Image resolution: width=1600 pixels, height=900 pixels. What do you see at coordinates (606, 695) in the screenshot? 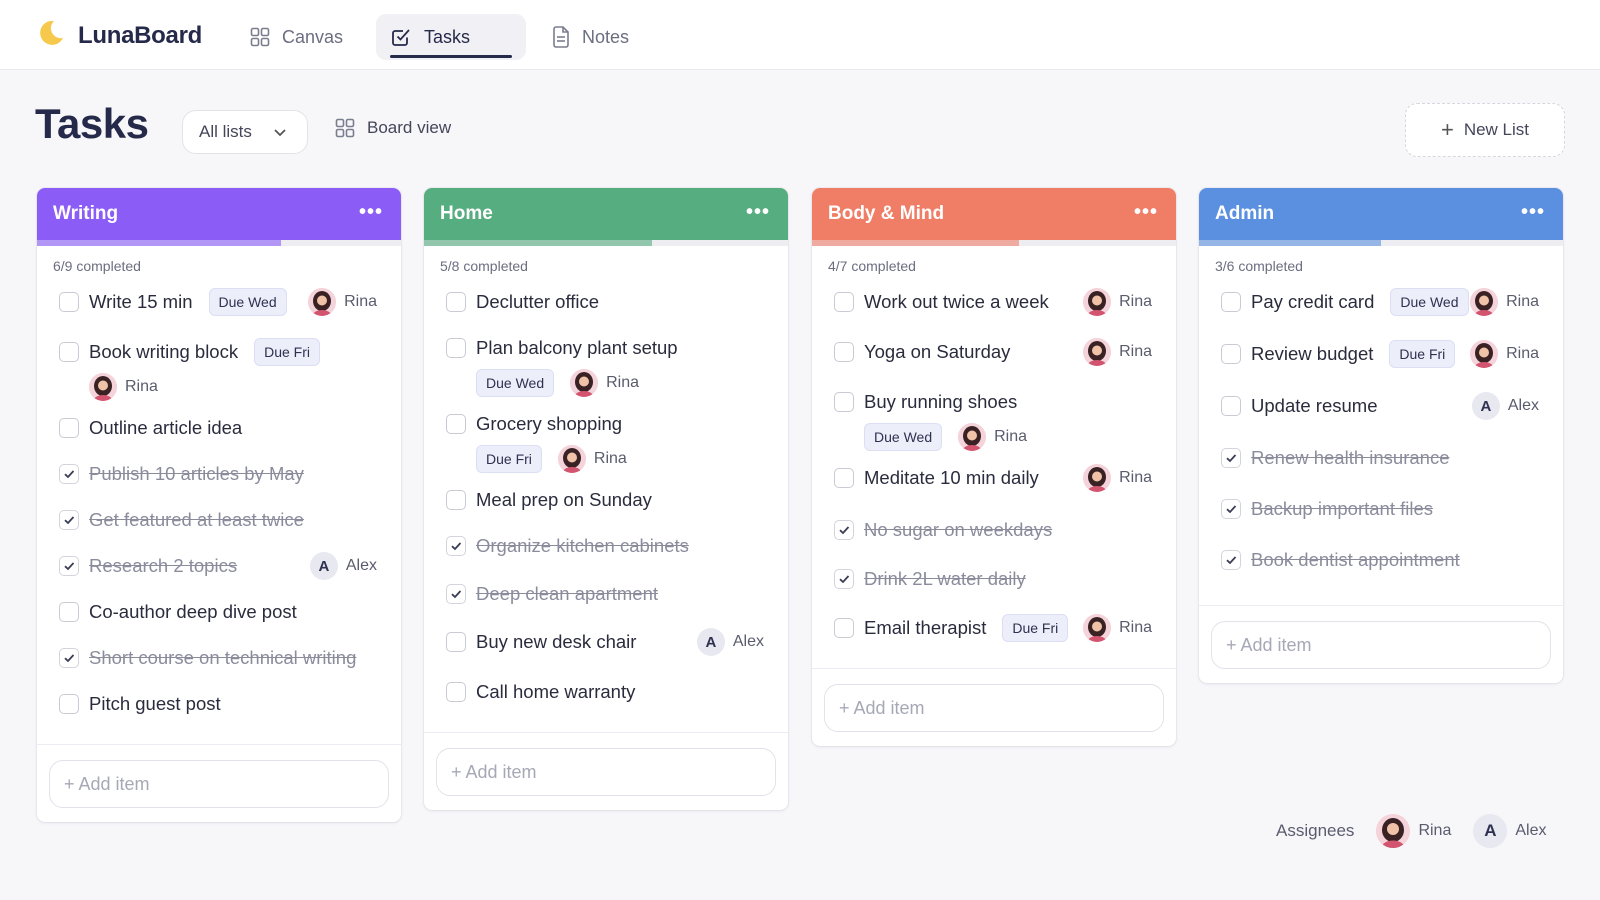
I see `task-item: Call home warranty` at bounding box center [606, 695].